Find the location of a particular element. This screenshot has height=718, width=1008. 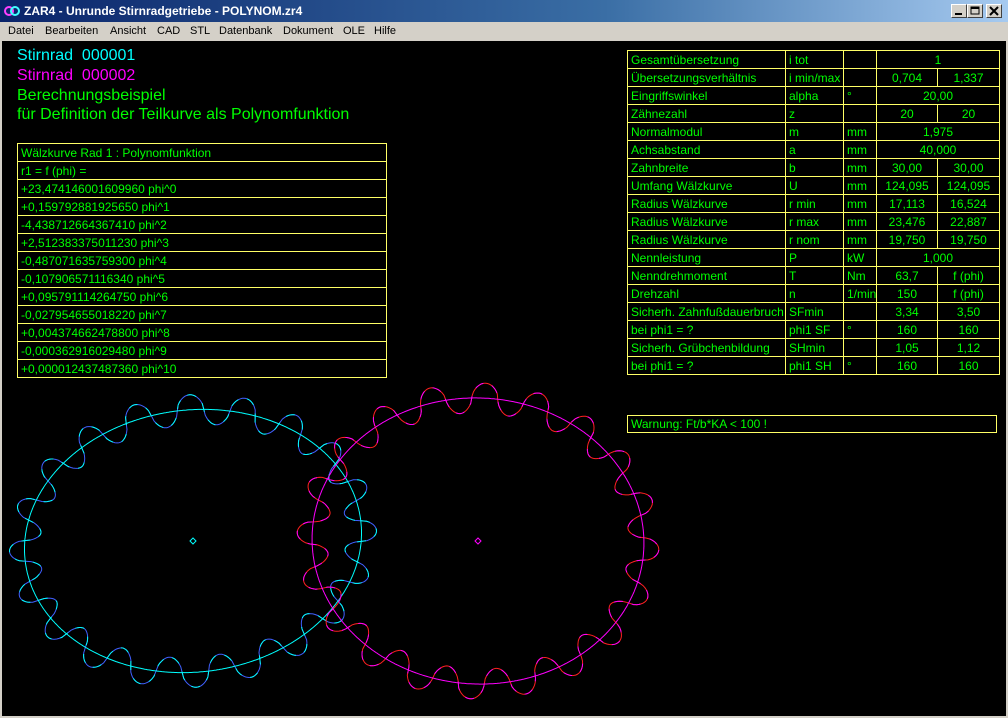

result-name: Sicherh. Zahnfußdauerbruch is located at coordinates (706, 311).